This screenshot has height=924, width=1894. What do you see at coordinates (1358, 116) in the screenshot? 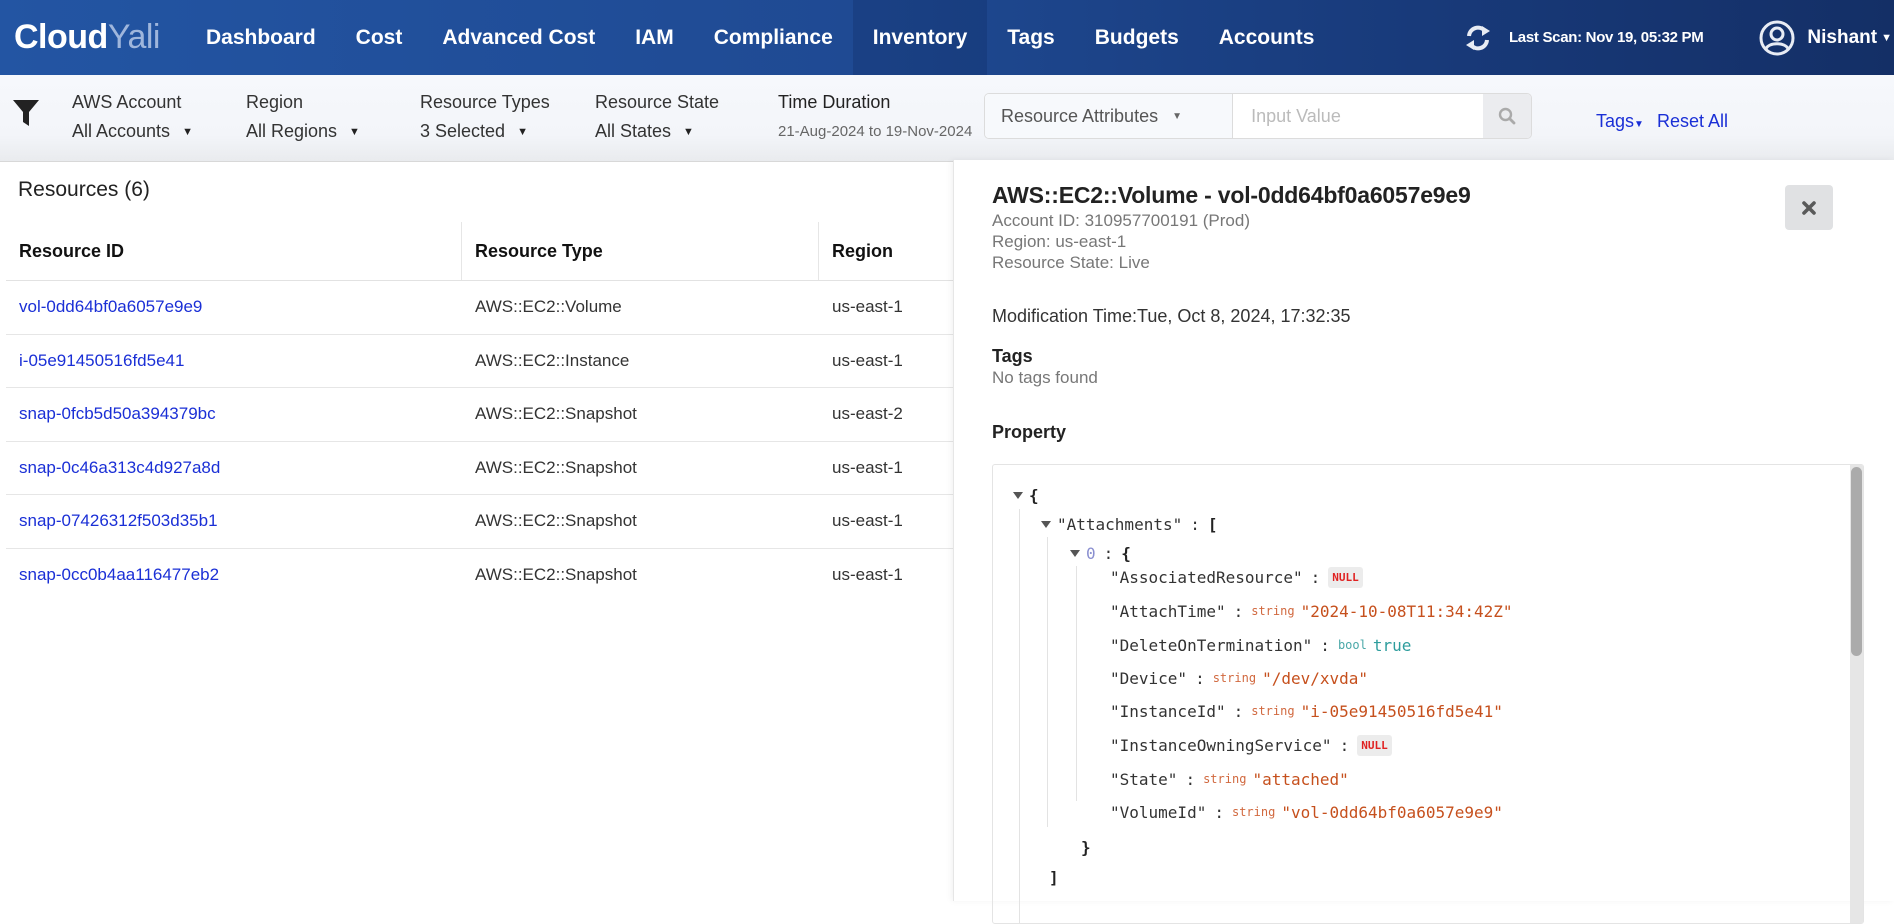
I see `attribute-value-input` at bounding box center [1358, 116].